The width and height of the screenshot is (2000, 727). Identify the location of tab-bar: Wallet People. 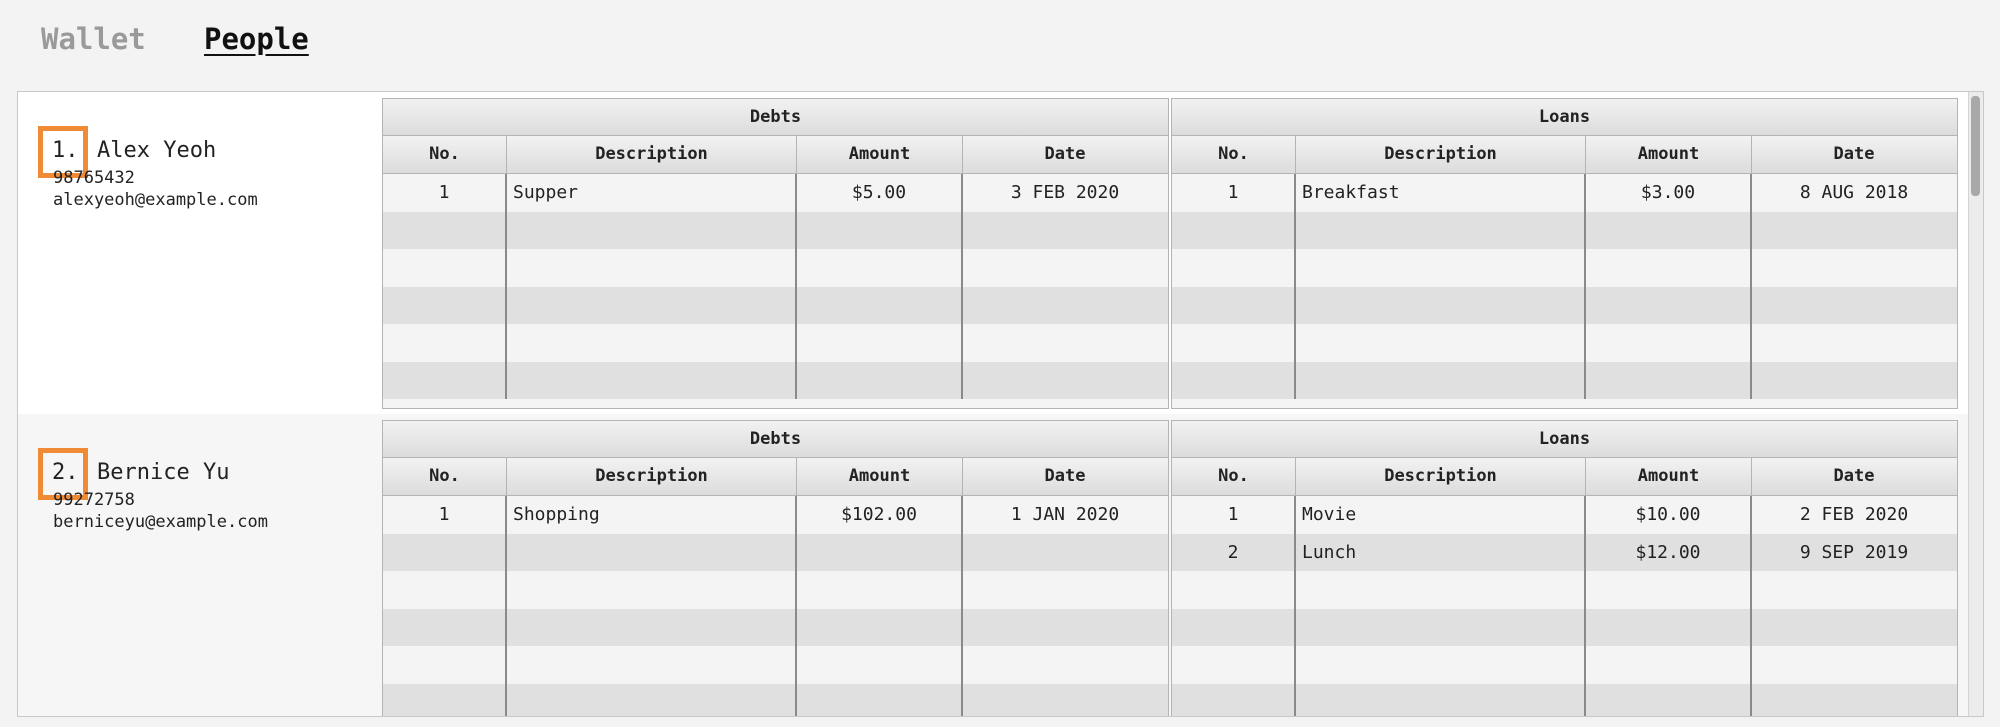
(1000, 40).